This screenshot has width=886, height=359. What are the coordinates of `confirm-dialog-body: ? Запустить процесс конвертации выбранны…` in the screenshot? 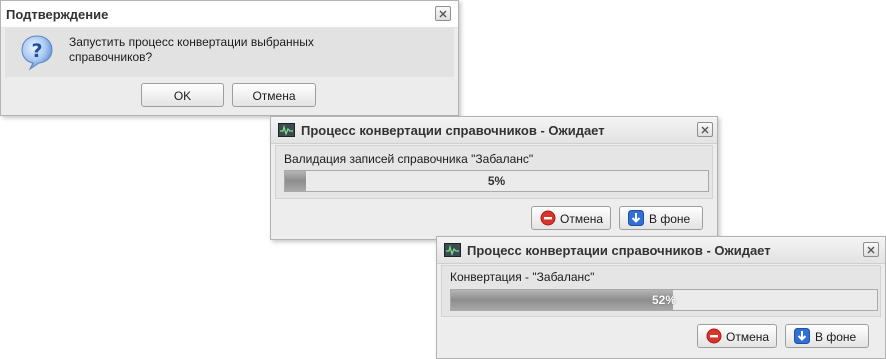 It's located at (229, 52).